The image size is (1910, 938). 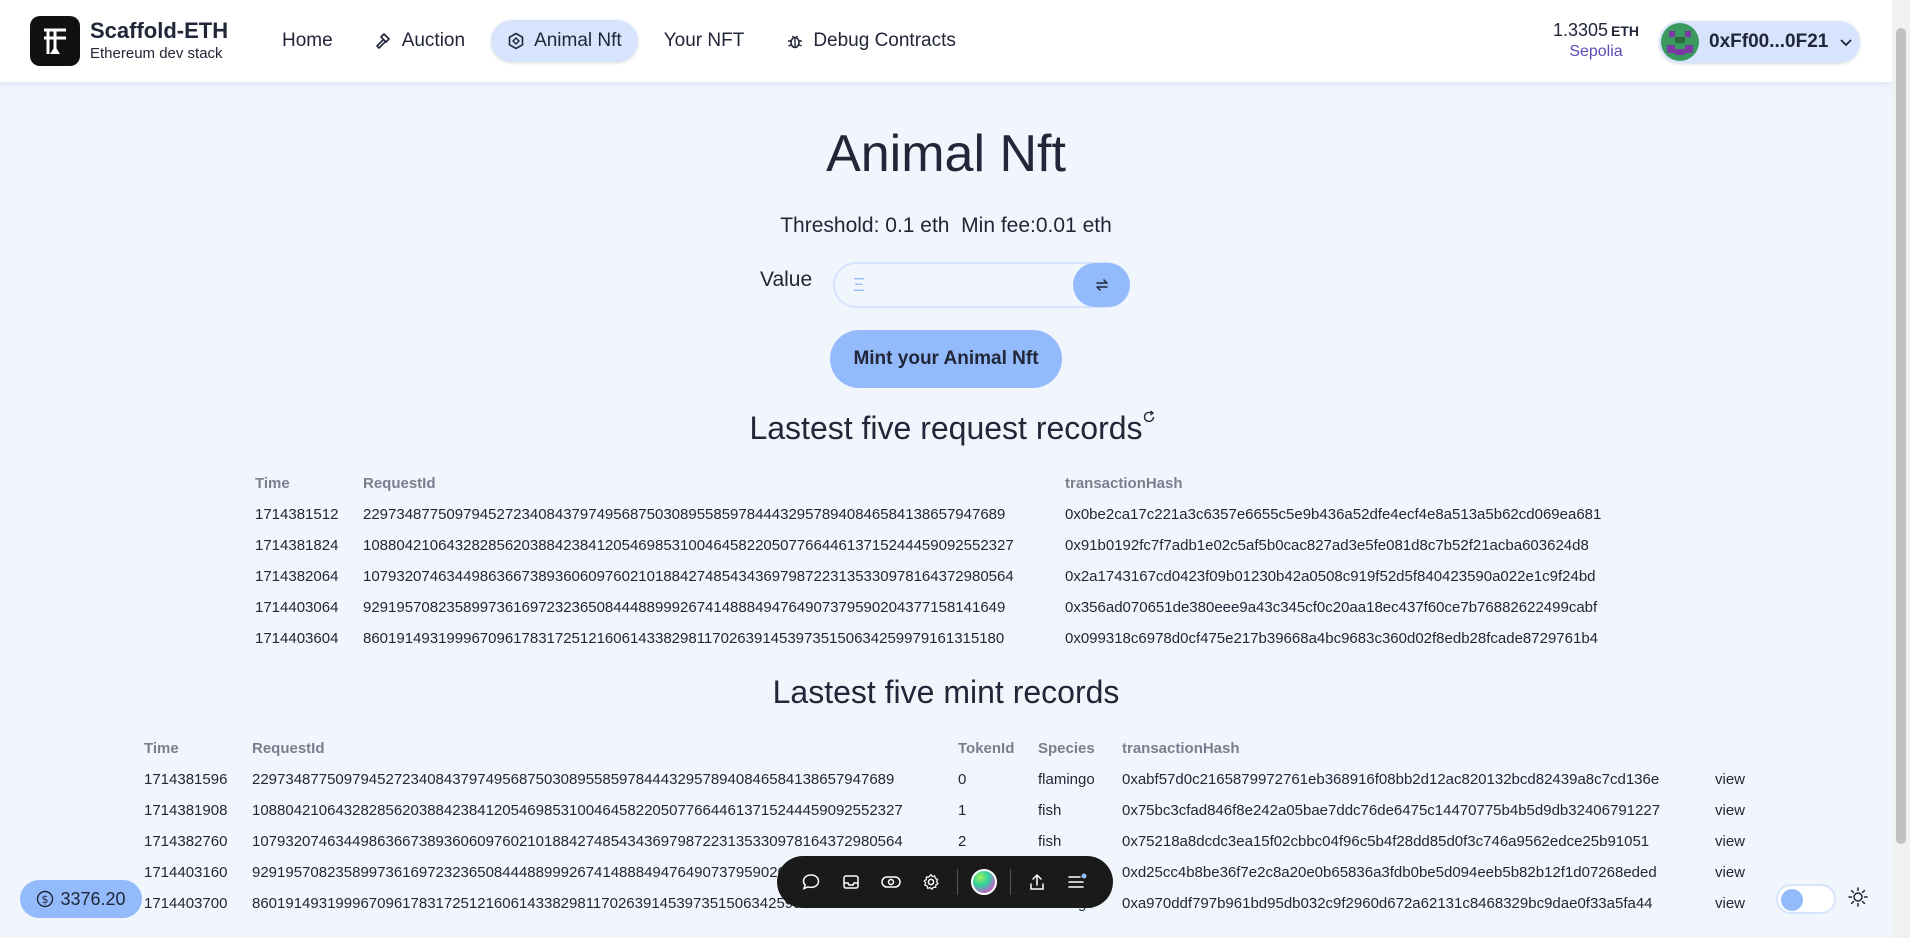 I want to click on cell-tokenid: 1, so click(x=962, y=810).